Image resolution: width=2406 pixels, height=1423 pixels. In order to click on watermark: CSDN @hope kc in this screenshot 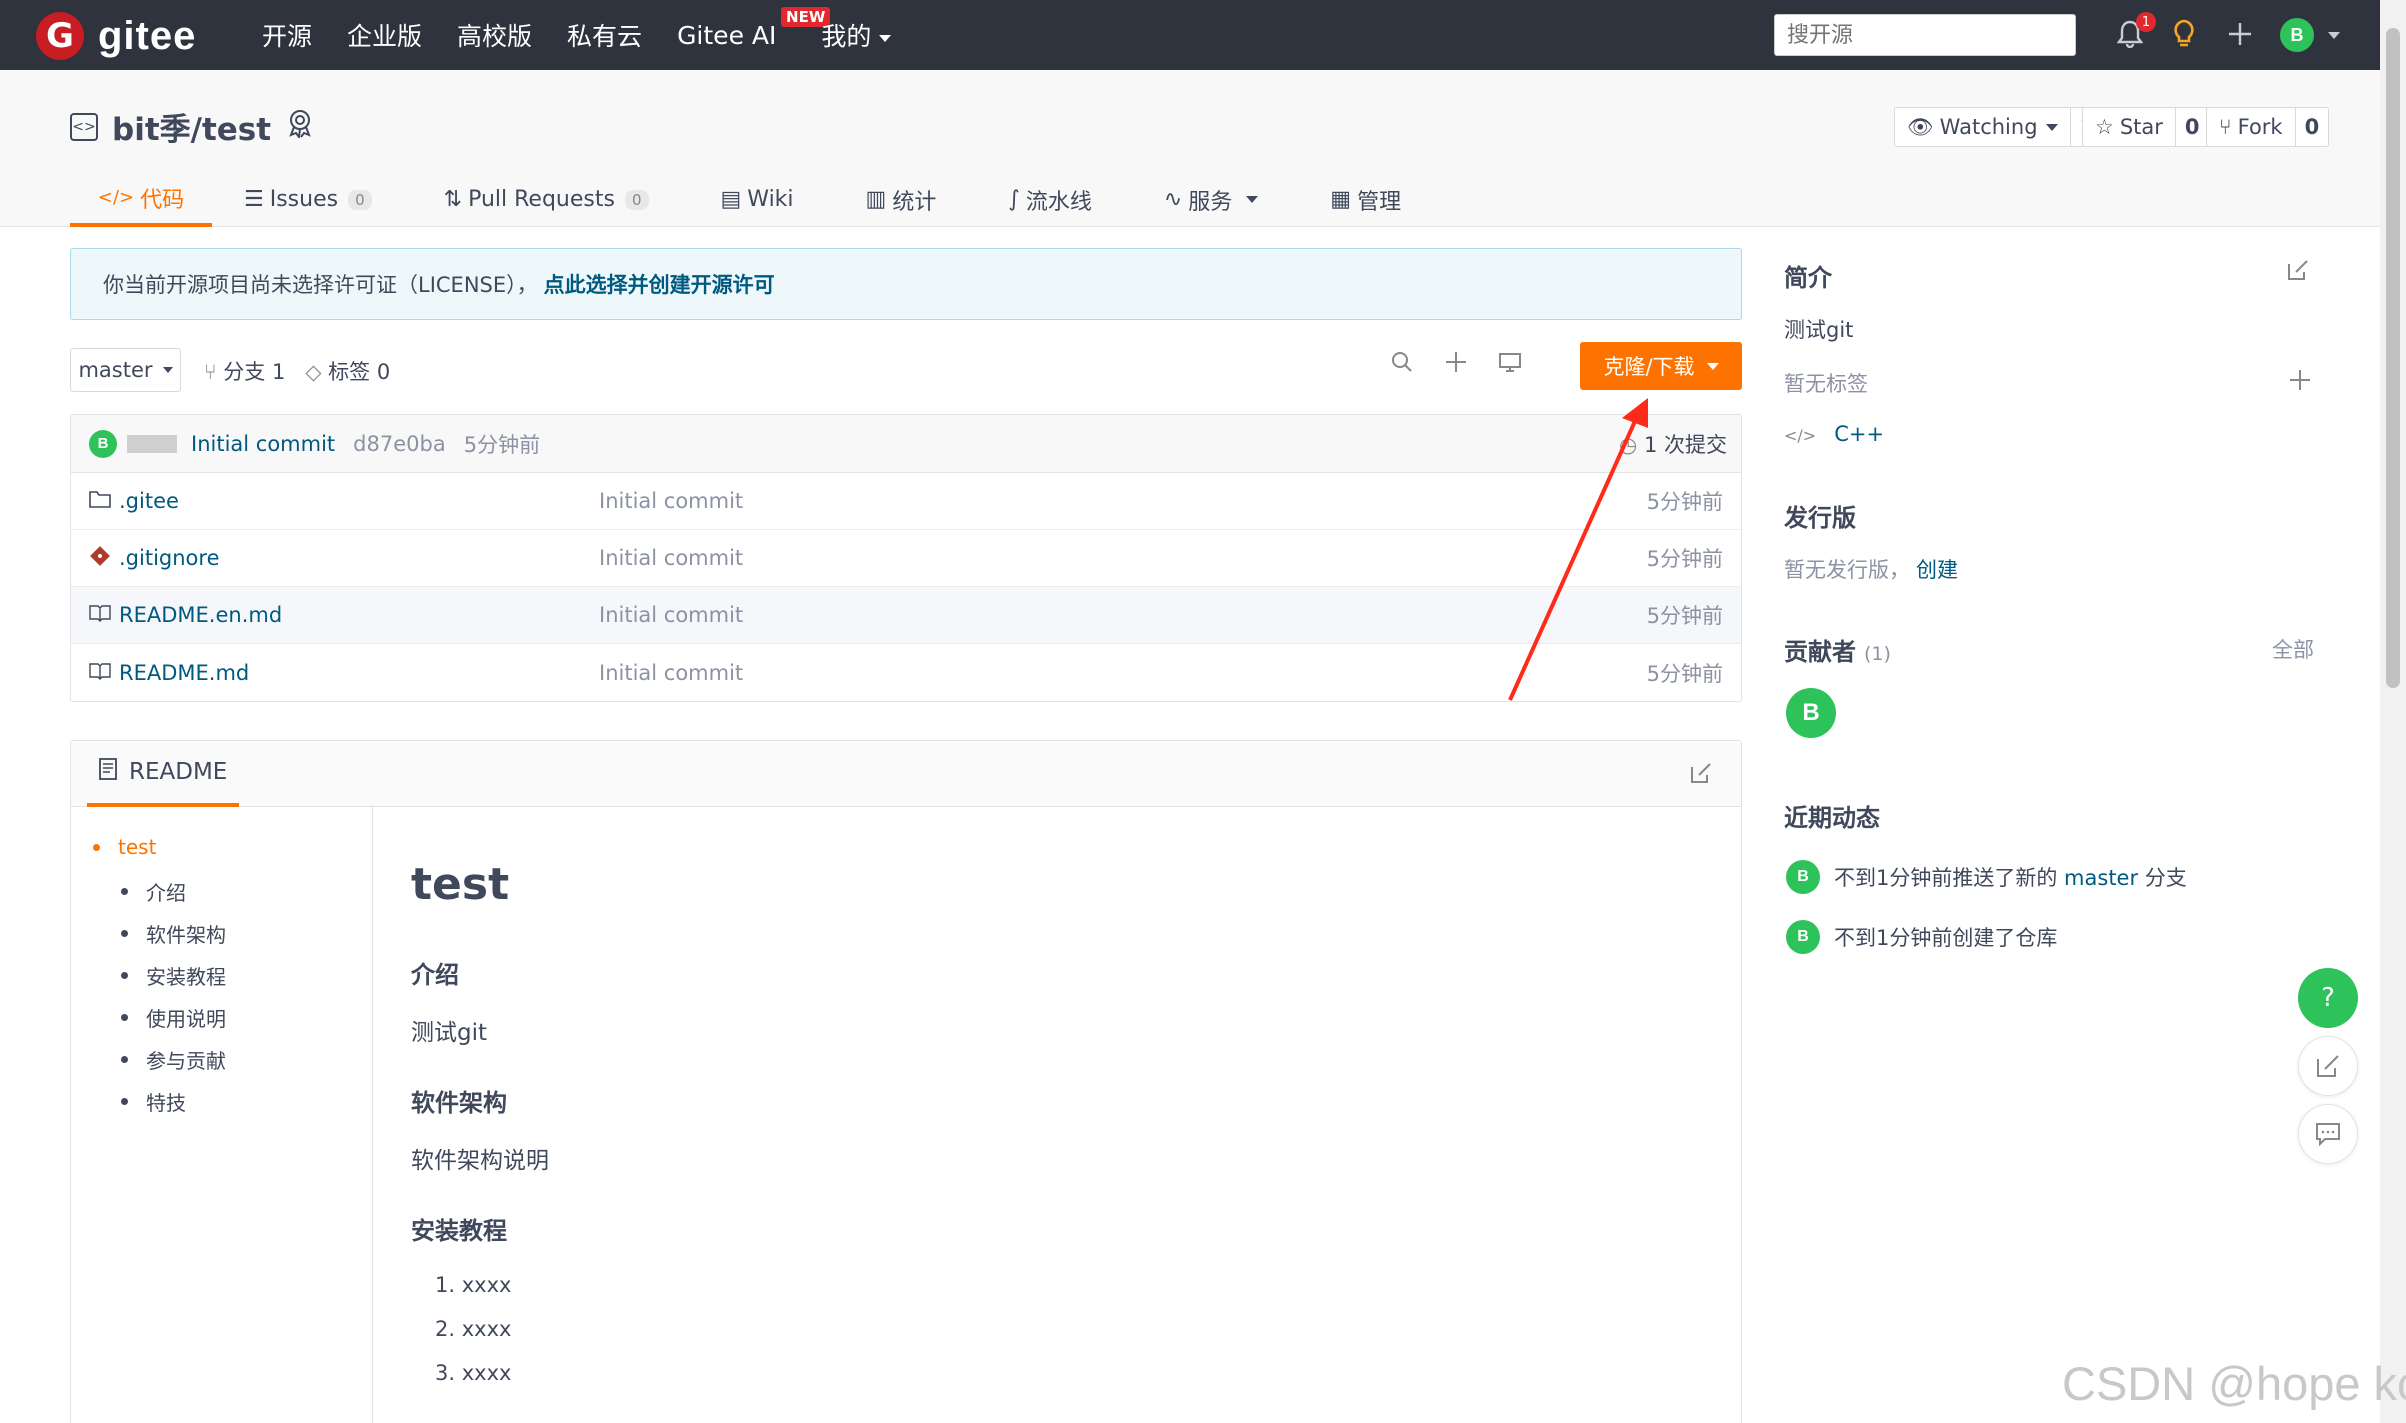, I will do `click(2234, 1383)`.